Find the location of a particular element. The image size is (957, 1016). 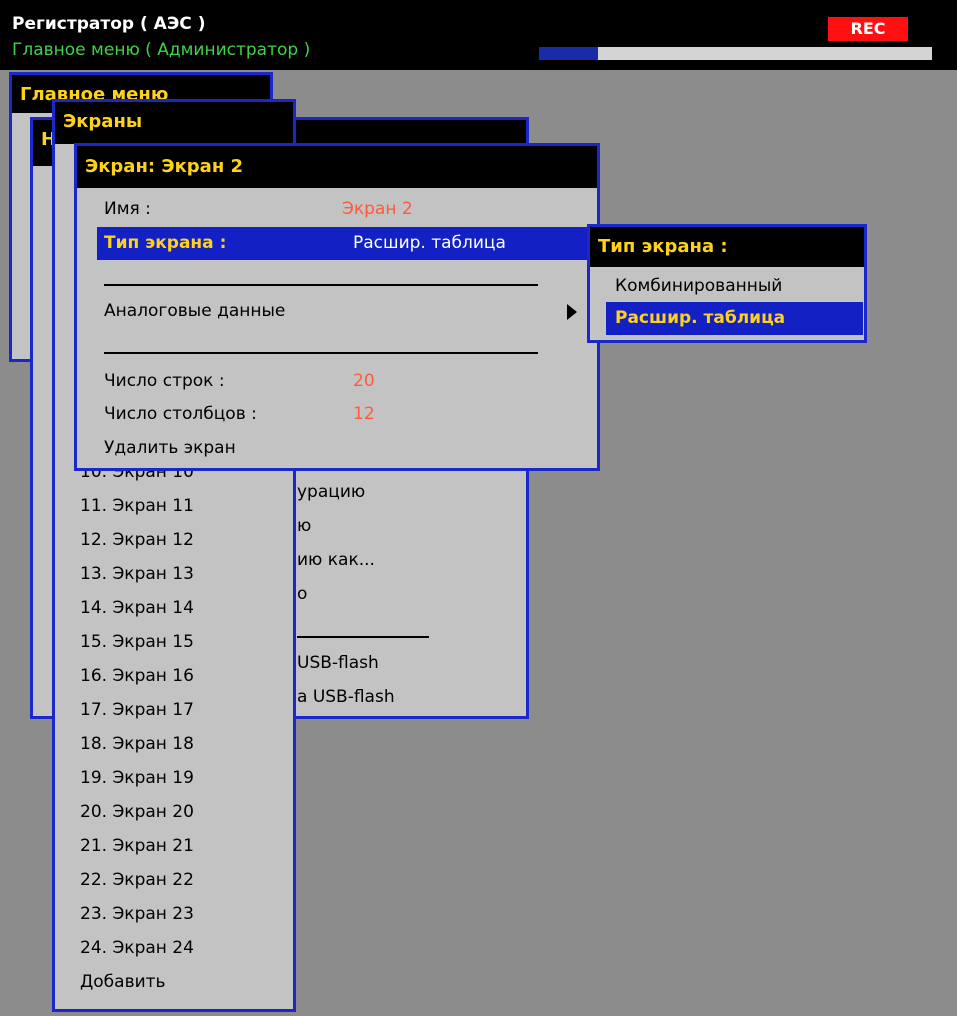

submenu-arrow-icon is located at coordinates (572, 312).